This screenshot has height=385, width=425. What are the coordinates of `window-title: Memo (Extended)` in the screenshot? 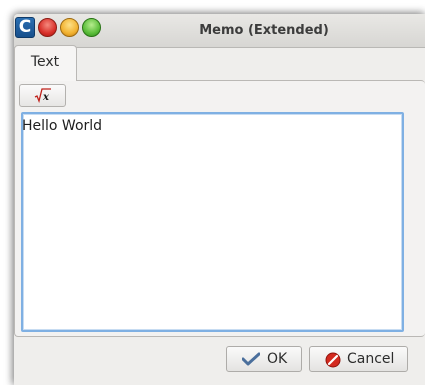 It's located at (264, 30).